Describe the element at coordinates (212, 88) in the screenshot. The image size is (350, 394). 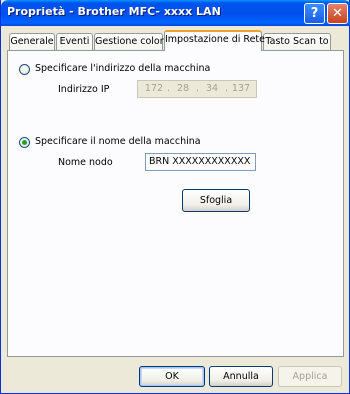
I see `ip-octet-3: 34` at that location.